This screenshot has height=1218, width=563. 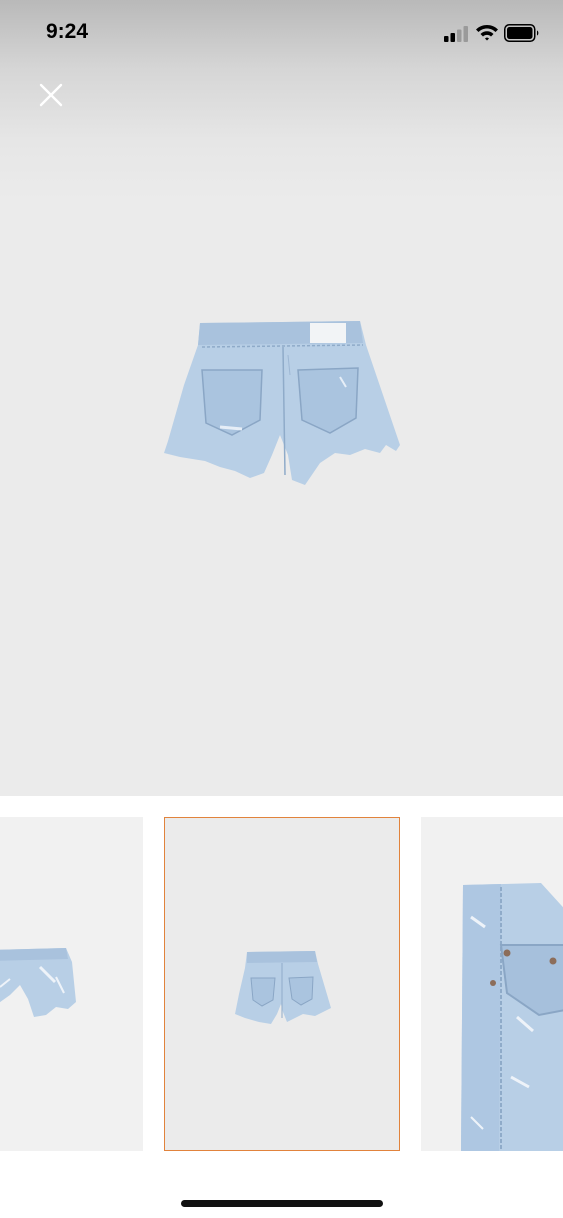 What do you see at coordinates (38, 982) in the screenshot?
I see `denim-shorts-front-view` at bounding box center [38, 982].